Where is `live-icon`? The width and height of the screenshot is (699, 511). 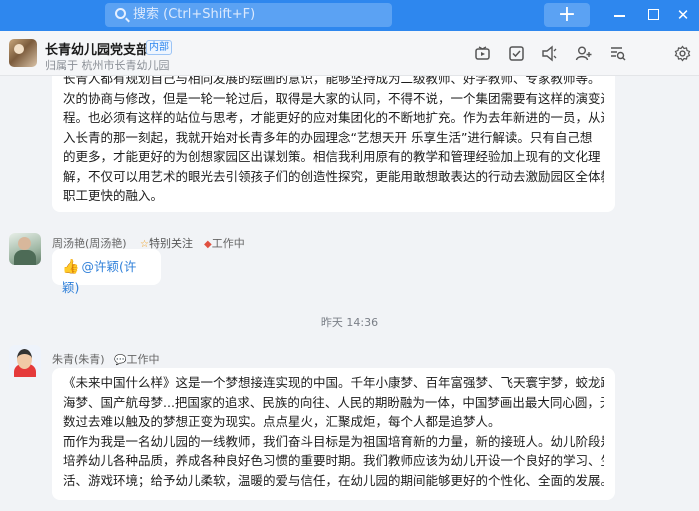
live-icon is located at coordinates (482, 53).